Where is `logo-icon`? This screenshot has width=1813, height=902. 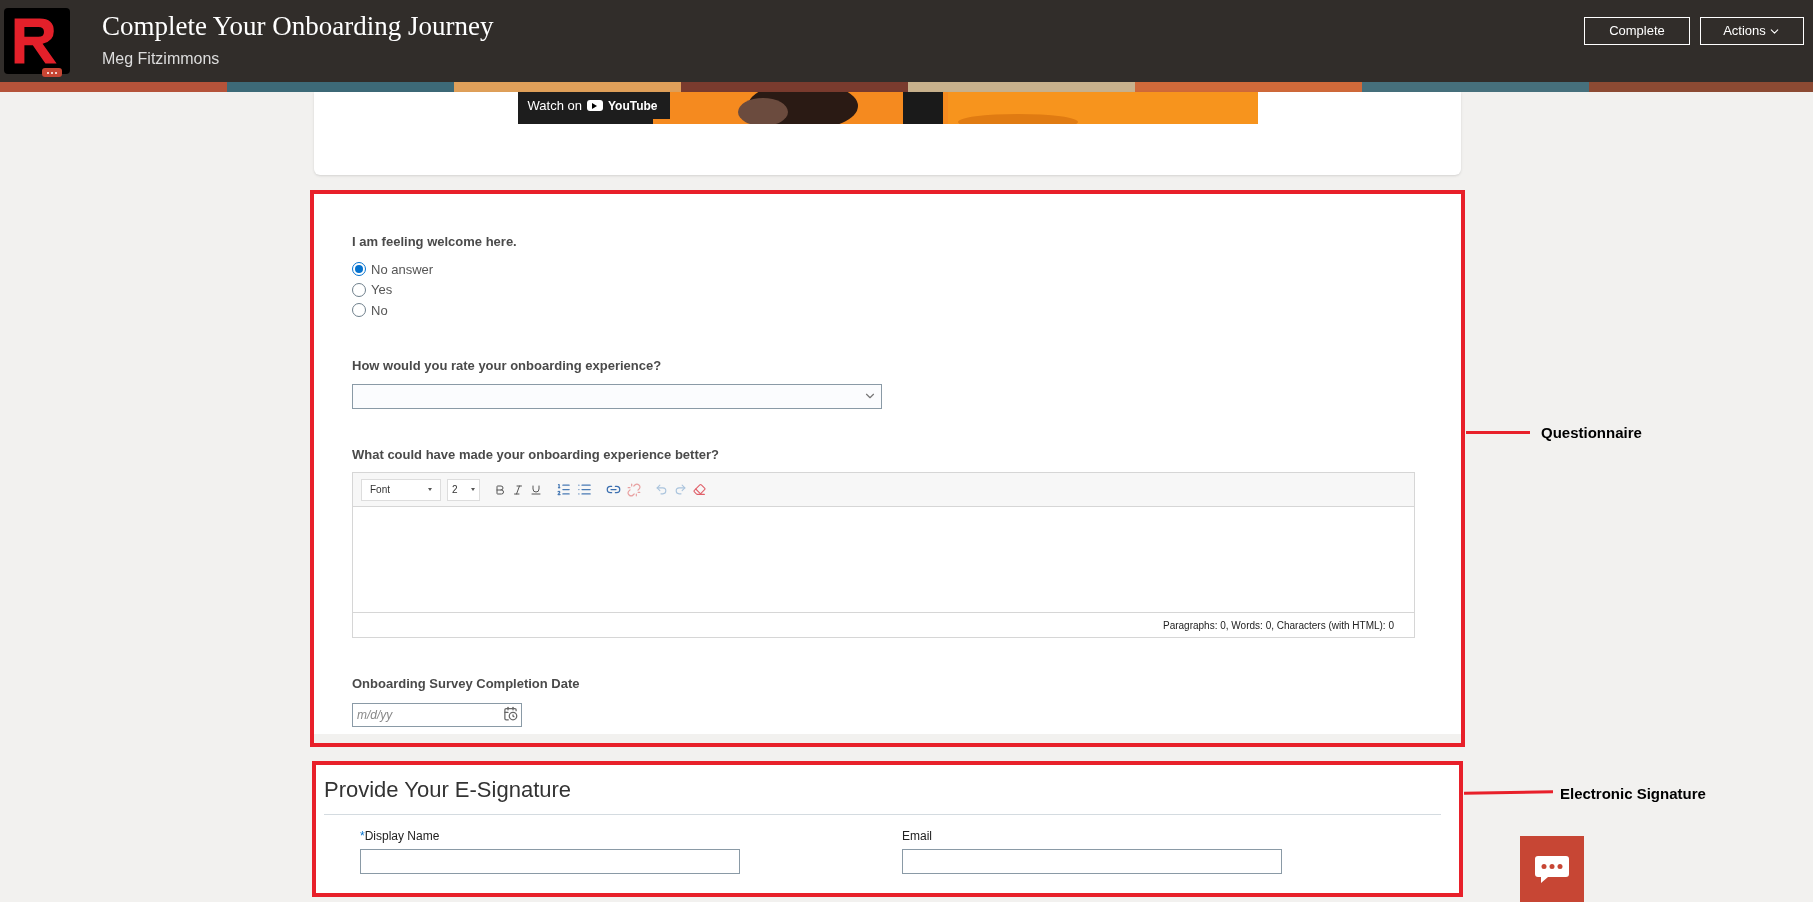 logo-icon is located at coordinates (37, 41).